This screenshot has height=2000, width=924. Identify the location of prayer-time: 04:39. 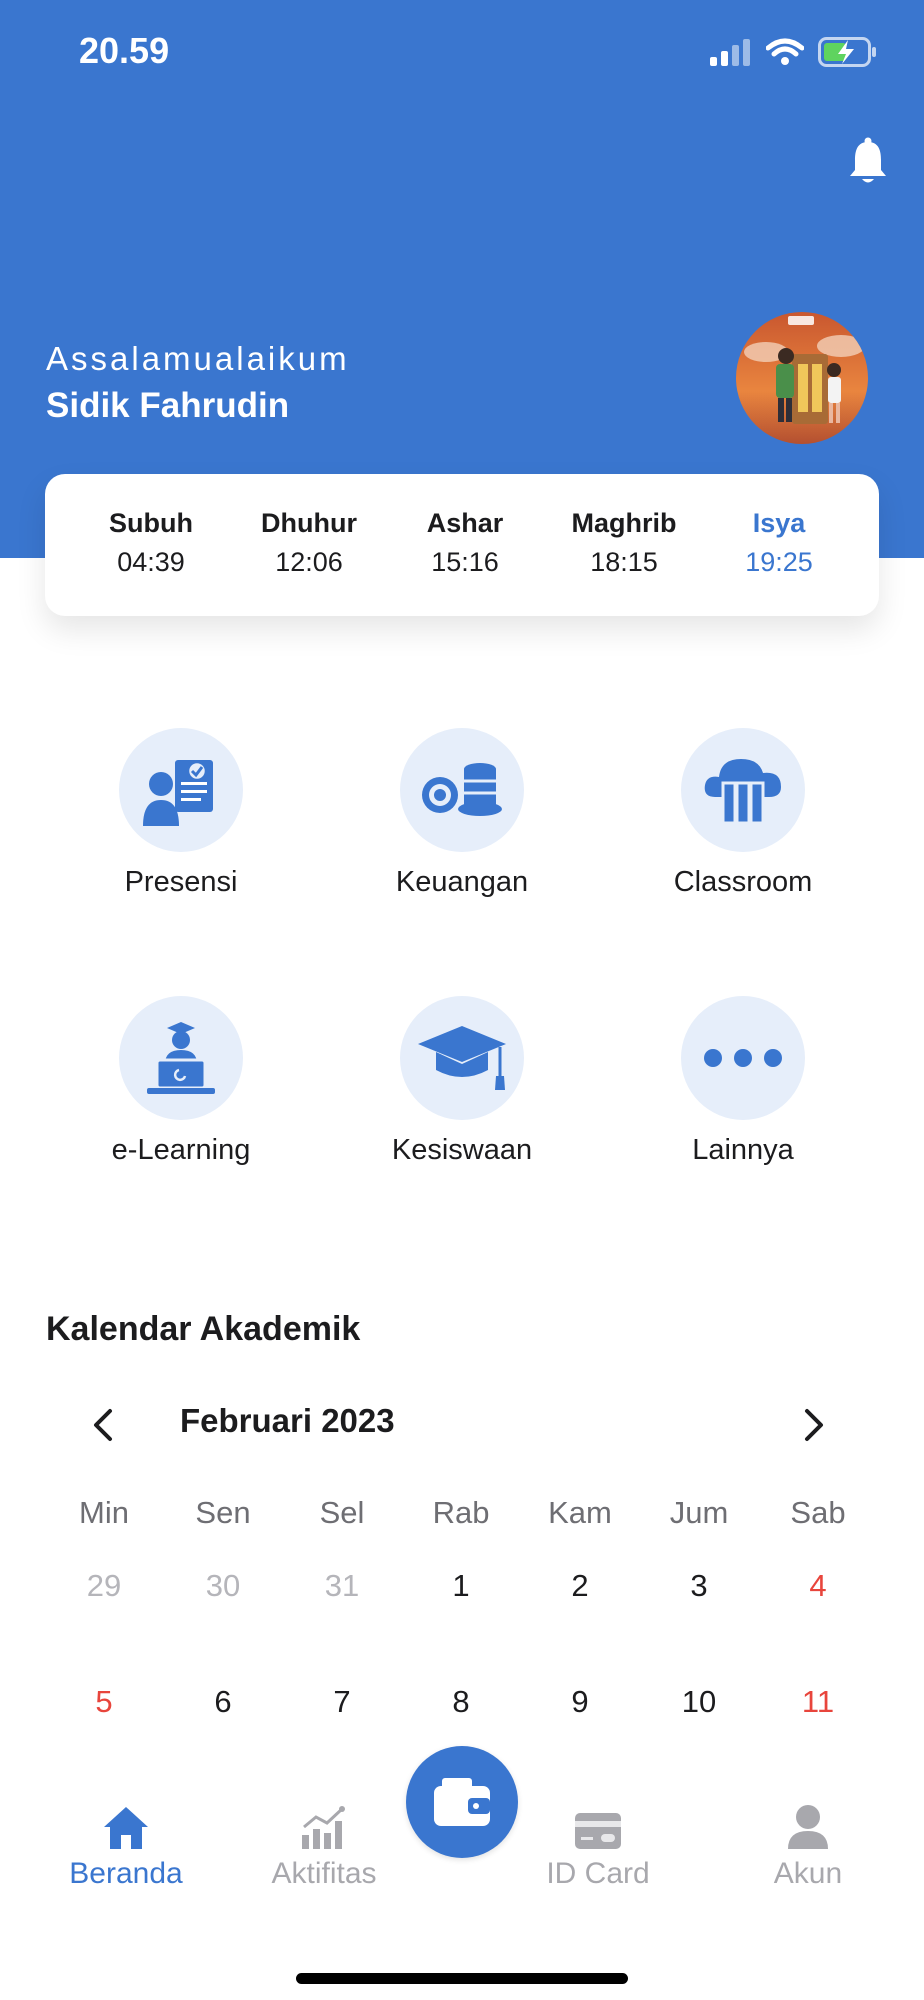
(151, 562).